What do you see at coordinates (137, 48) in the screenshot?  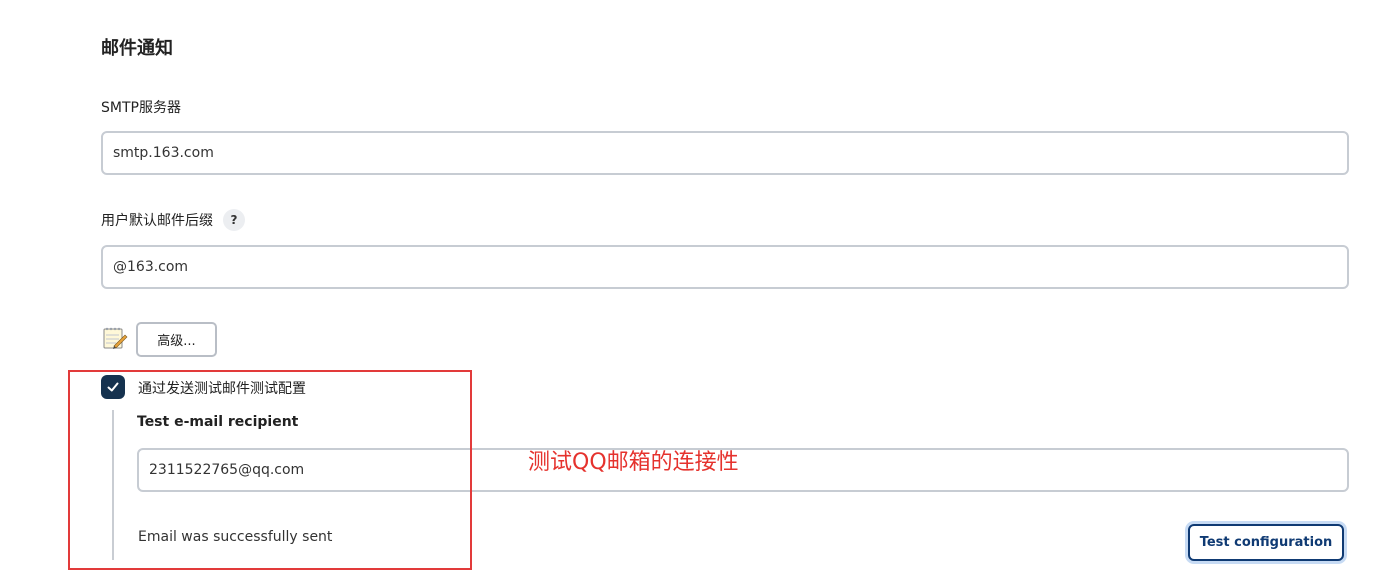 I see `section-title: 邮件通知` at bounding box center [137, 48].